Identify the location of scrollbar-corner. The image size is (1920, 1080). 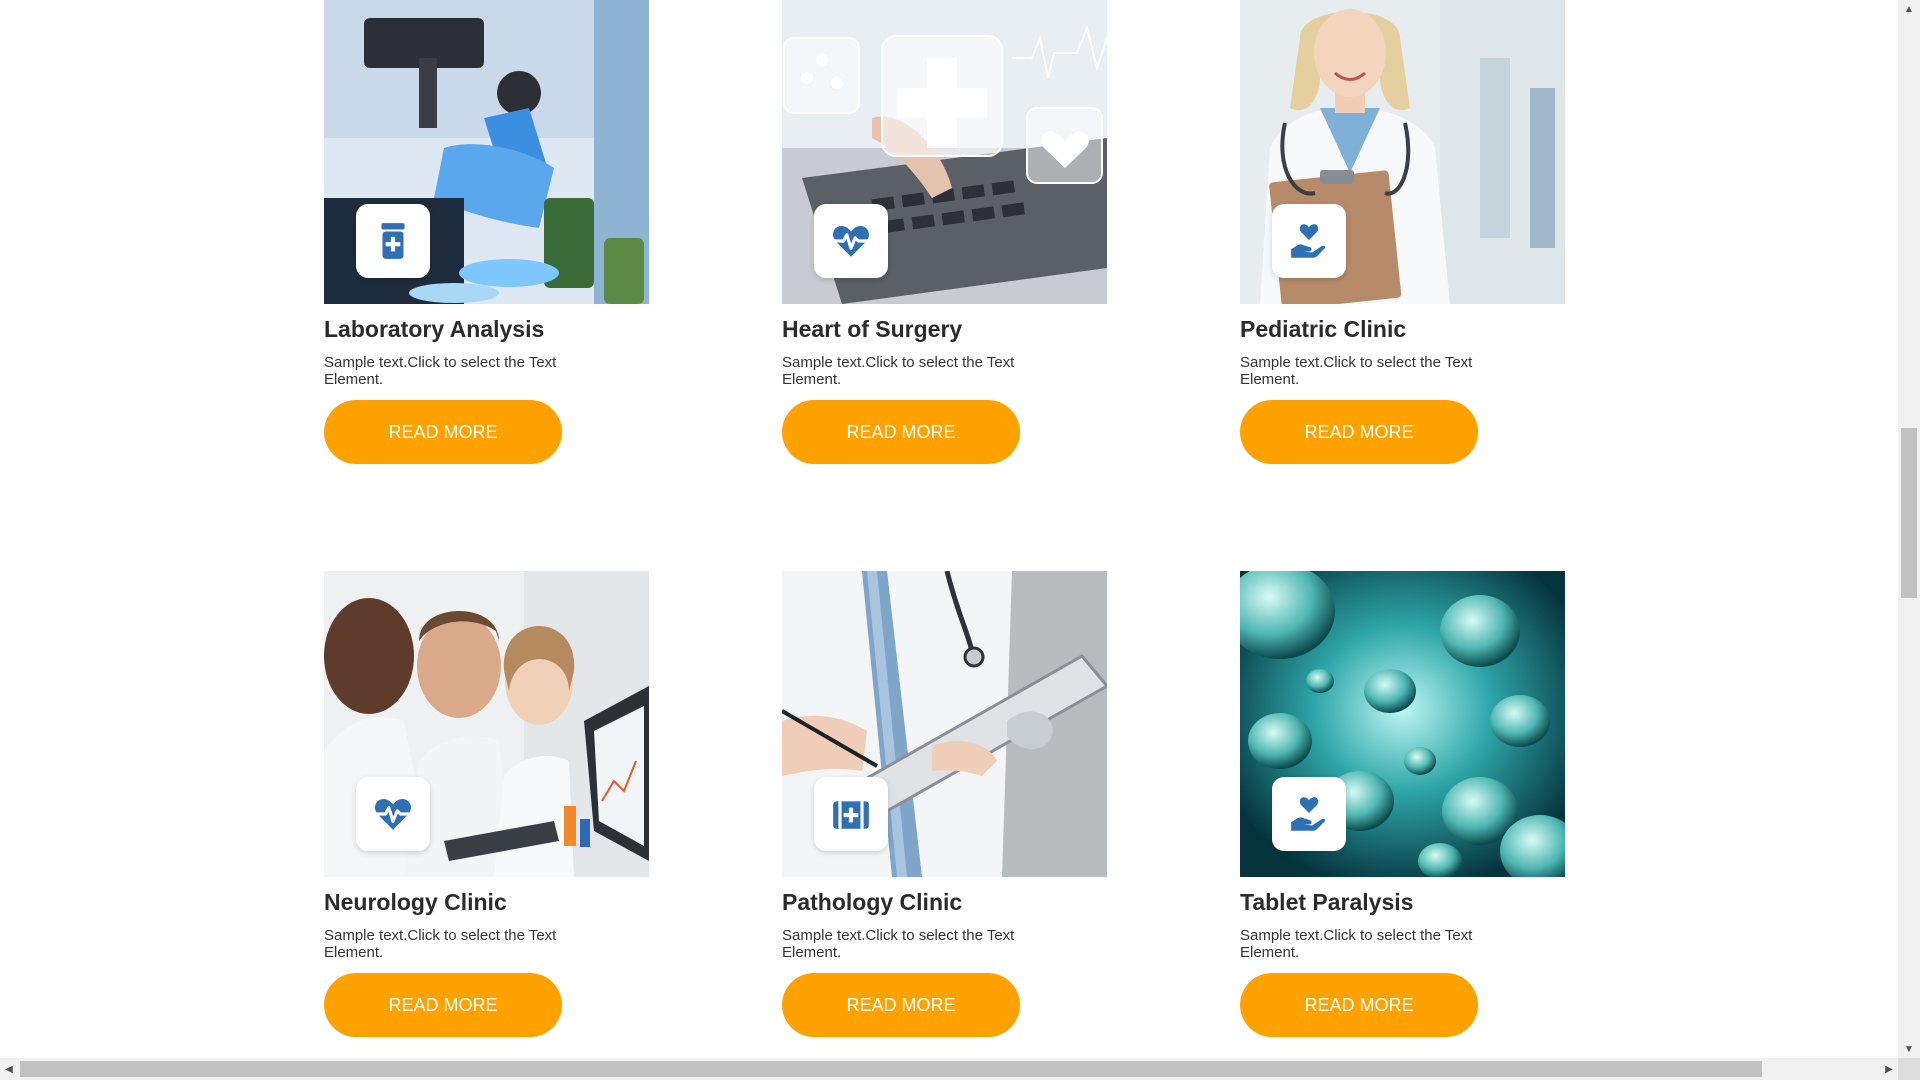
(1909, 1069).